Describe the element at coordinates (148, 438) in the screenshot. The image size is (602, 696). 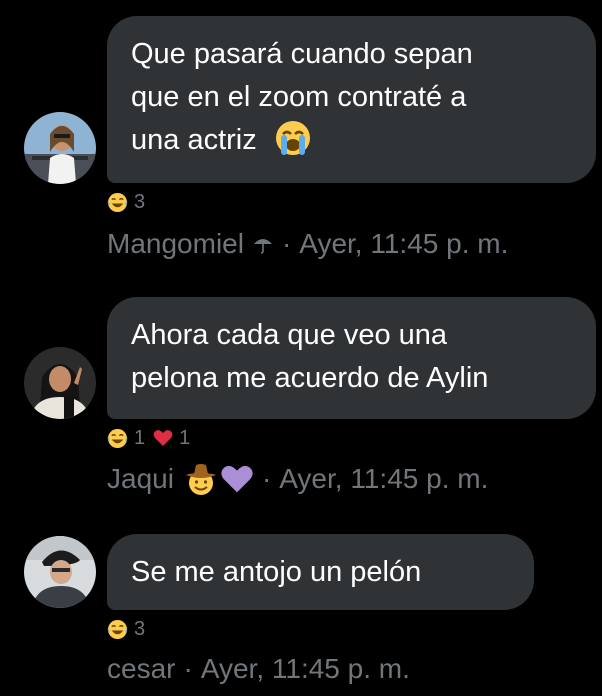
I see `reactions-bar: 1 1` at that location.